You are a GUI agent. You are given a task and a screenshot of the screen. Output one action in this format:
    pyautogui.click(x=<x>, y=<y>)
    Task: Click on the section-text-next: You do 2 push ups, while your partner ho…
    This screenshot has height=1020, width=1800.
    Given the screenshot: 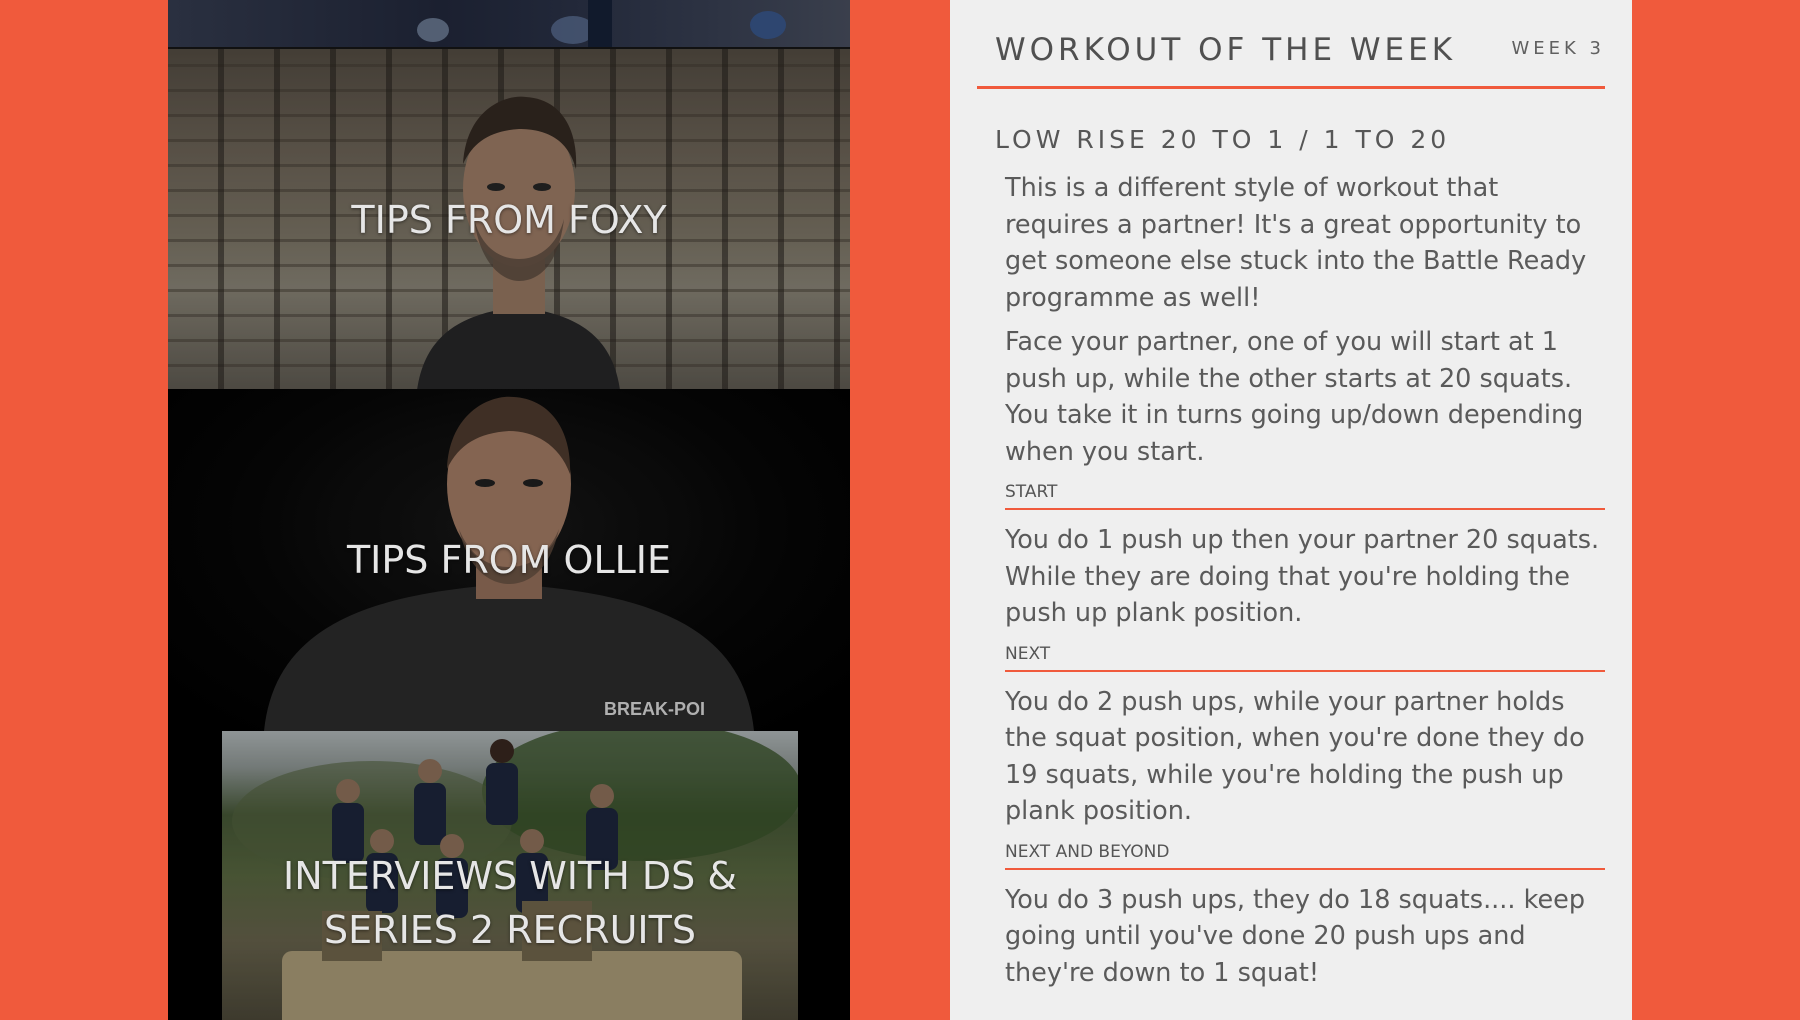 What is the action you would take?
    pyautogui.click(x=1295, y=756)
    